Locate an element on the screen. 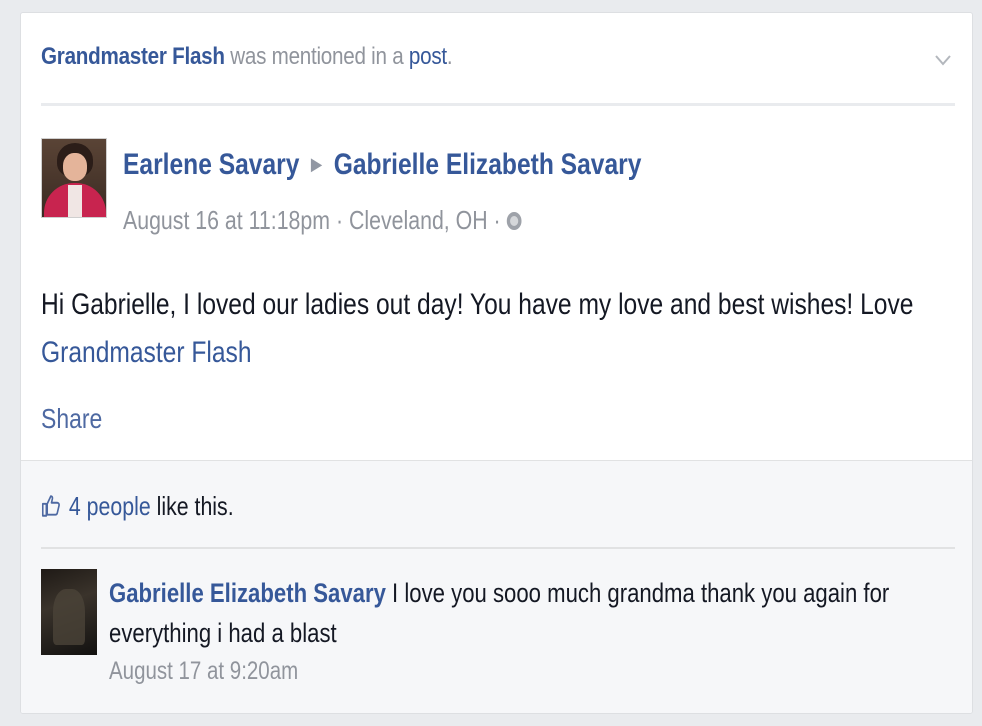 This screenshot has width=982, height=726. story-header-period: . is located at coordinates (449, 56).